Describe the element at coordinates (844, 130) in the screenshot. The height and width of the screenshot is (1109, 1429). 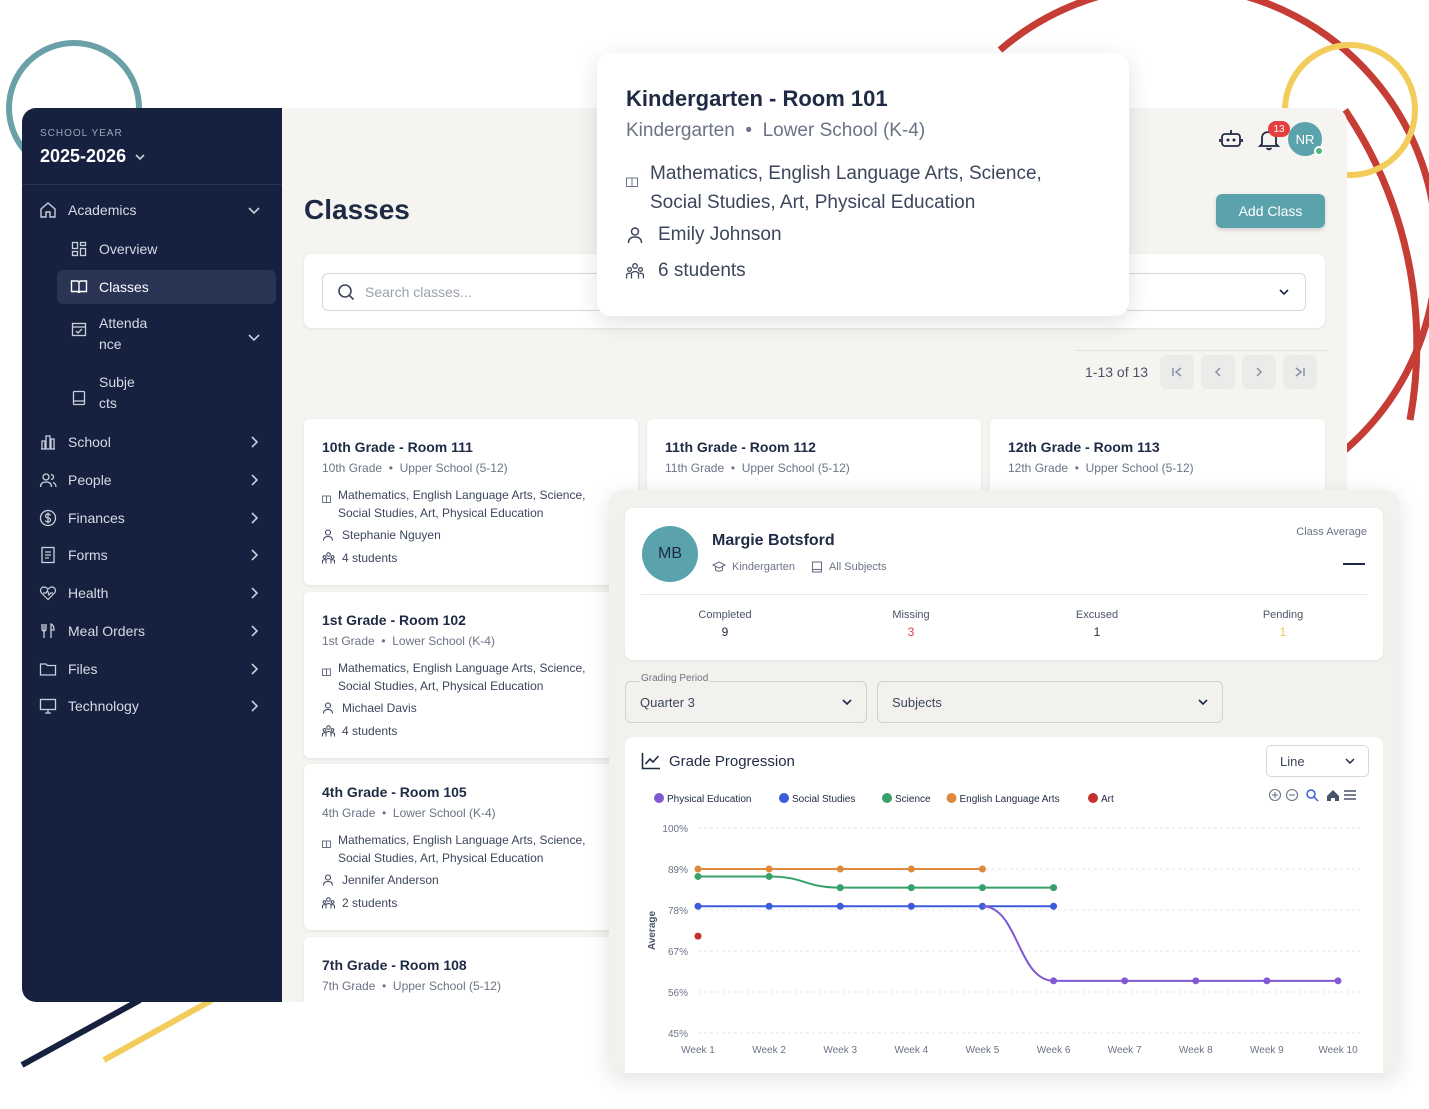
I see `popover-division: Lower School (K-4)` at that location.